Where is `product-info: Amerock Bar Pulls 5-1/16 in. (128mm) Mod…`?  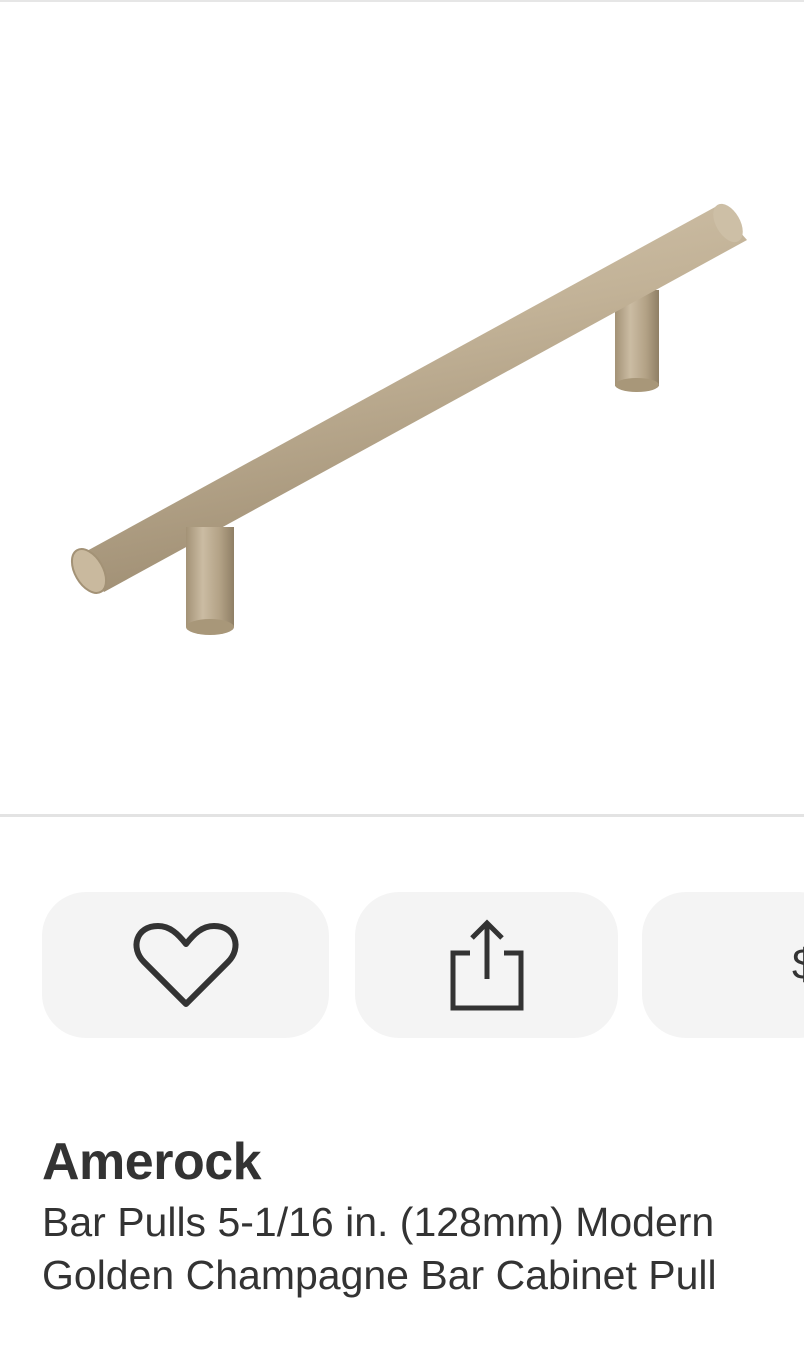
product-info: Amerock Bar Pulls 5-1/16 in. (128mm) Mod… is located at coordinates (412, 1216).